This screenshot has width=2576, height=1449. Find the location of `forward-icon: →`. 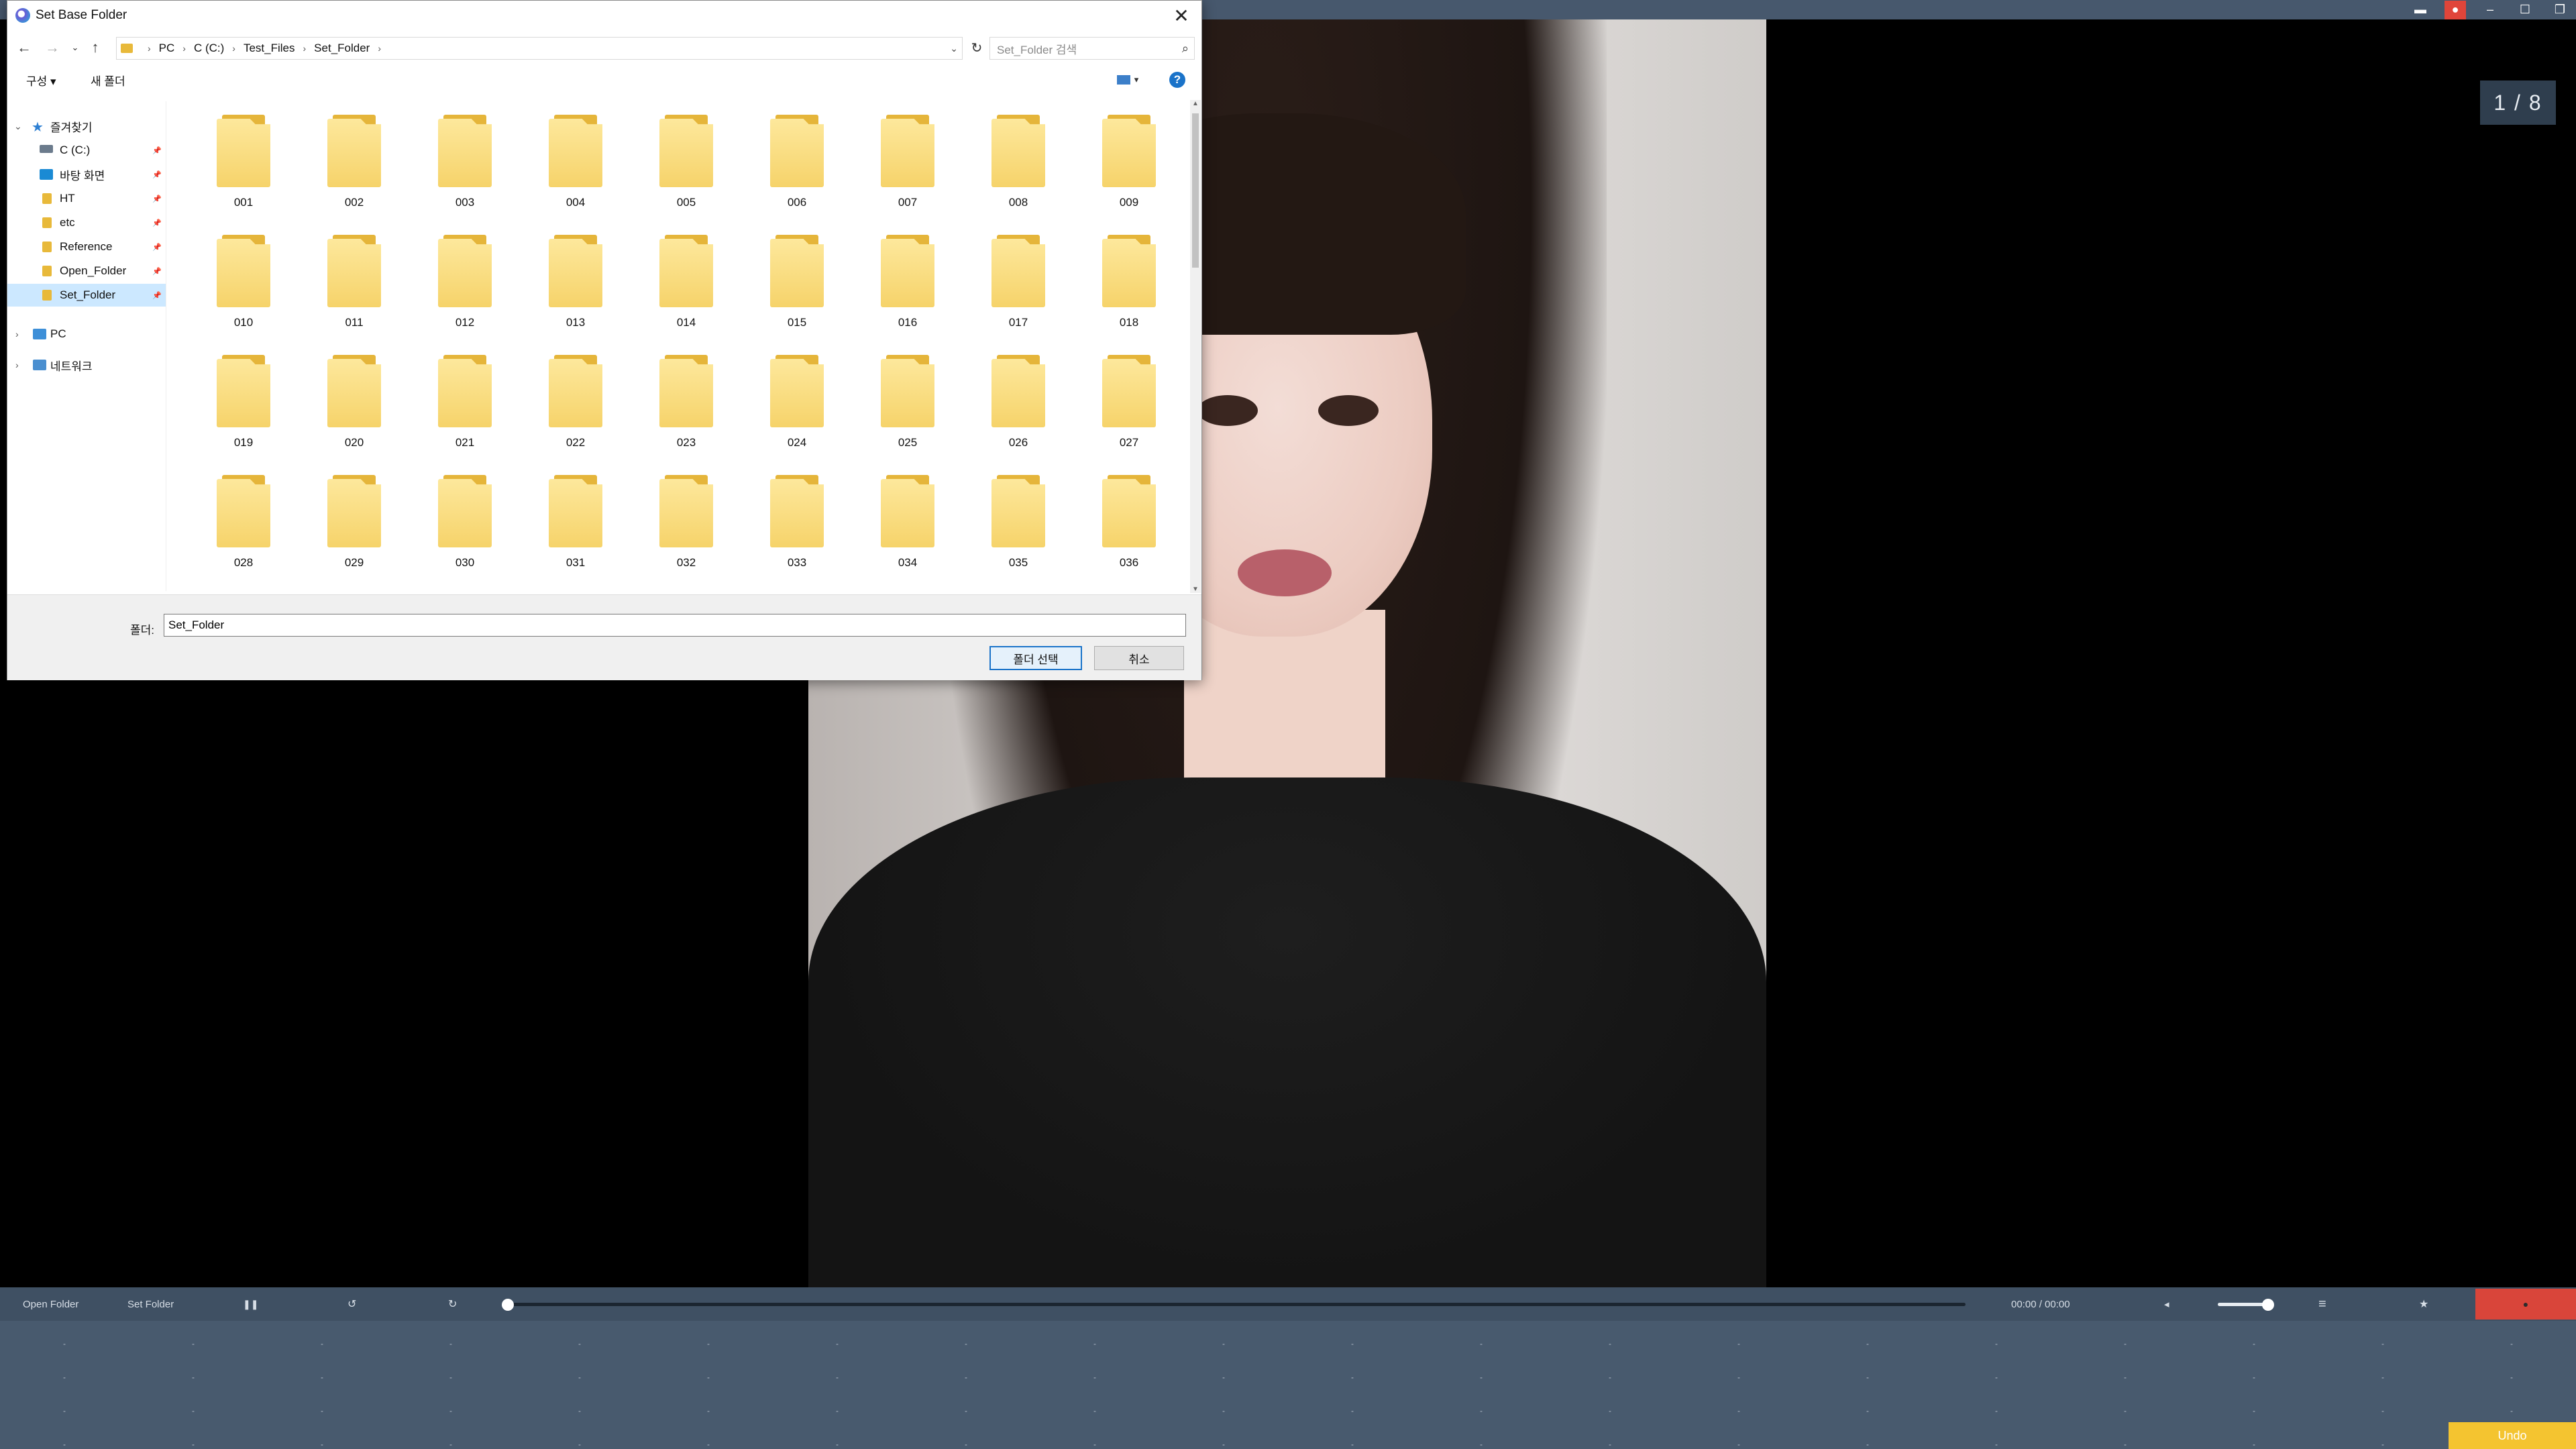

forward-icon: → is located at coordinates (52, 47).